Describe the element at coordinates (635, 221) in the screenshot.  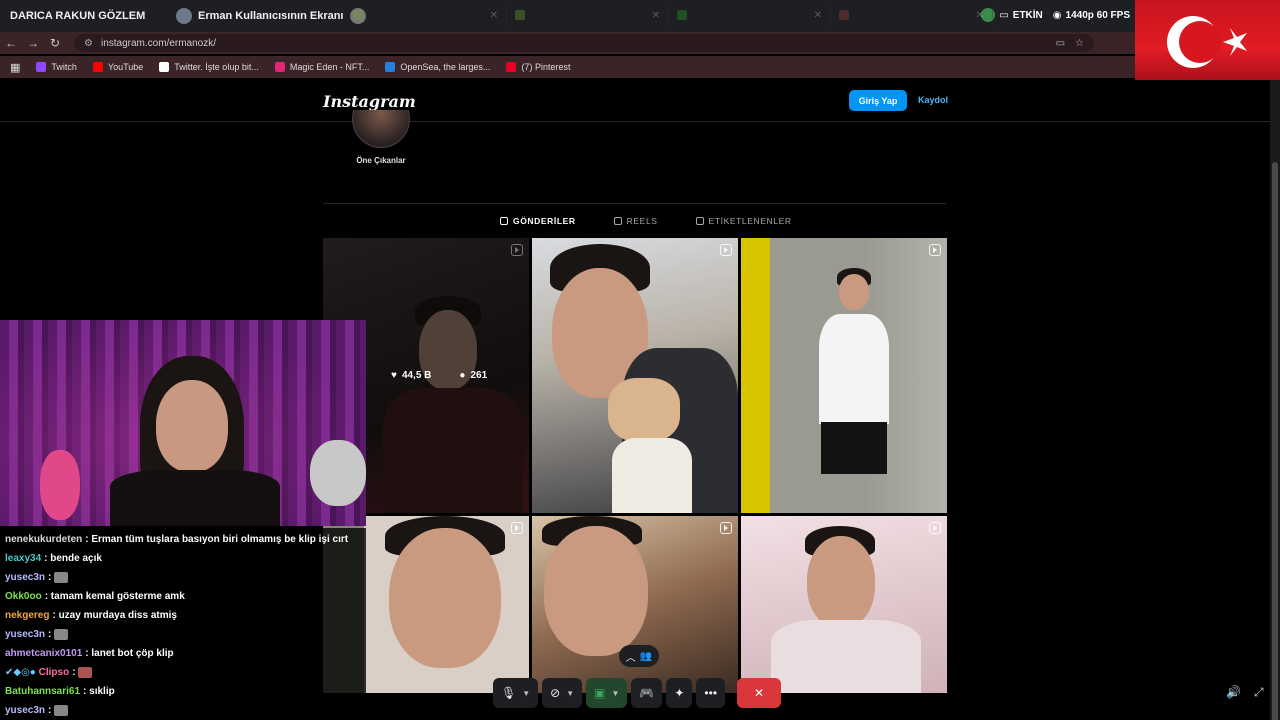
I see `tab-reels: REELS` at that location.